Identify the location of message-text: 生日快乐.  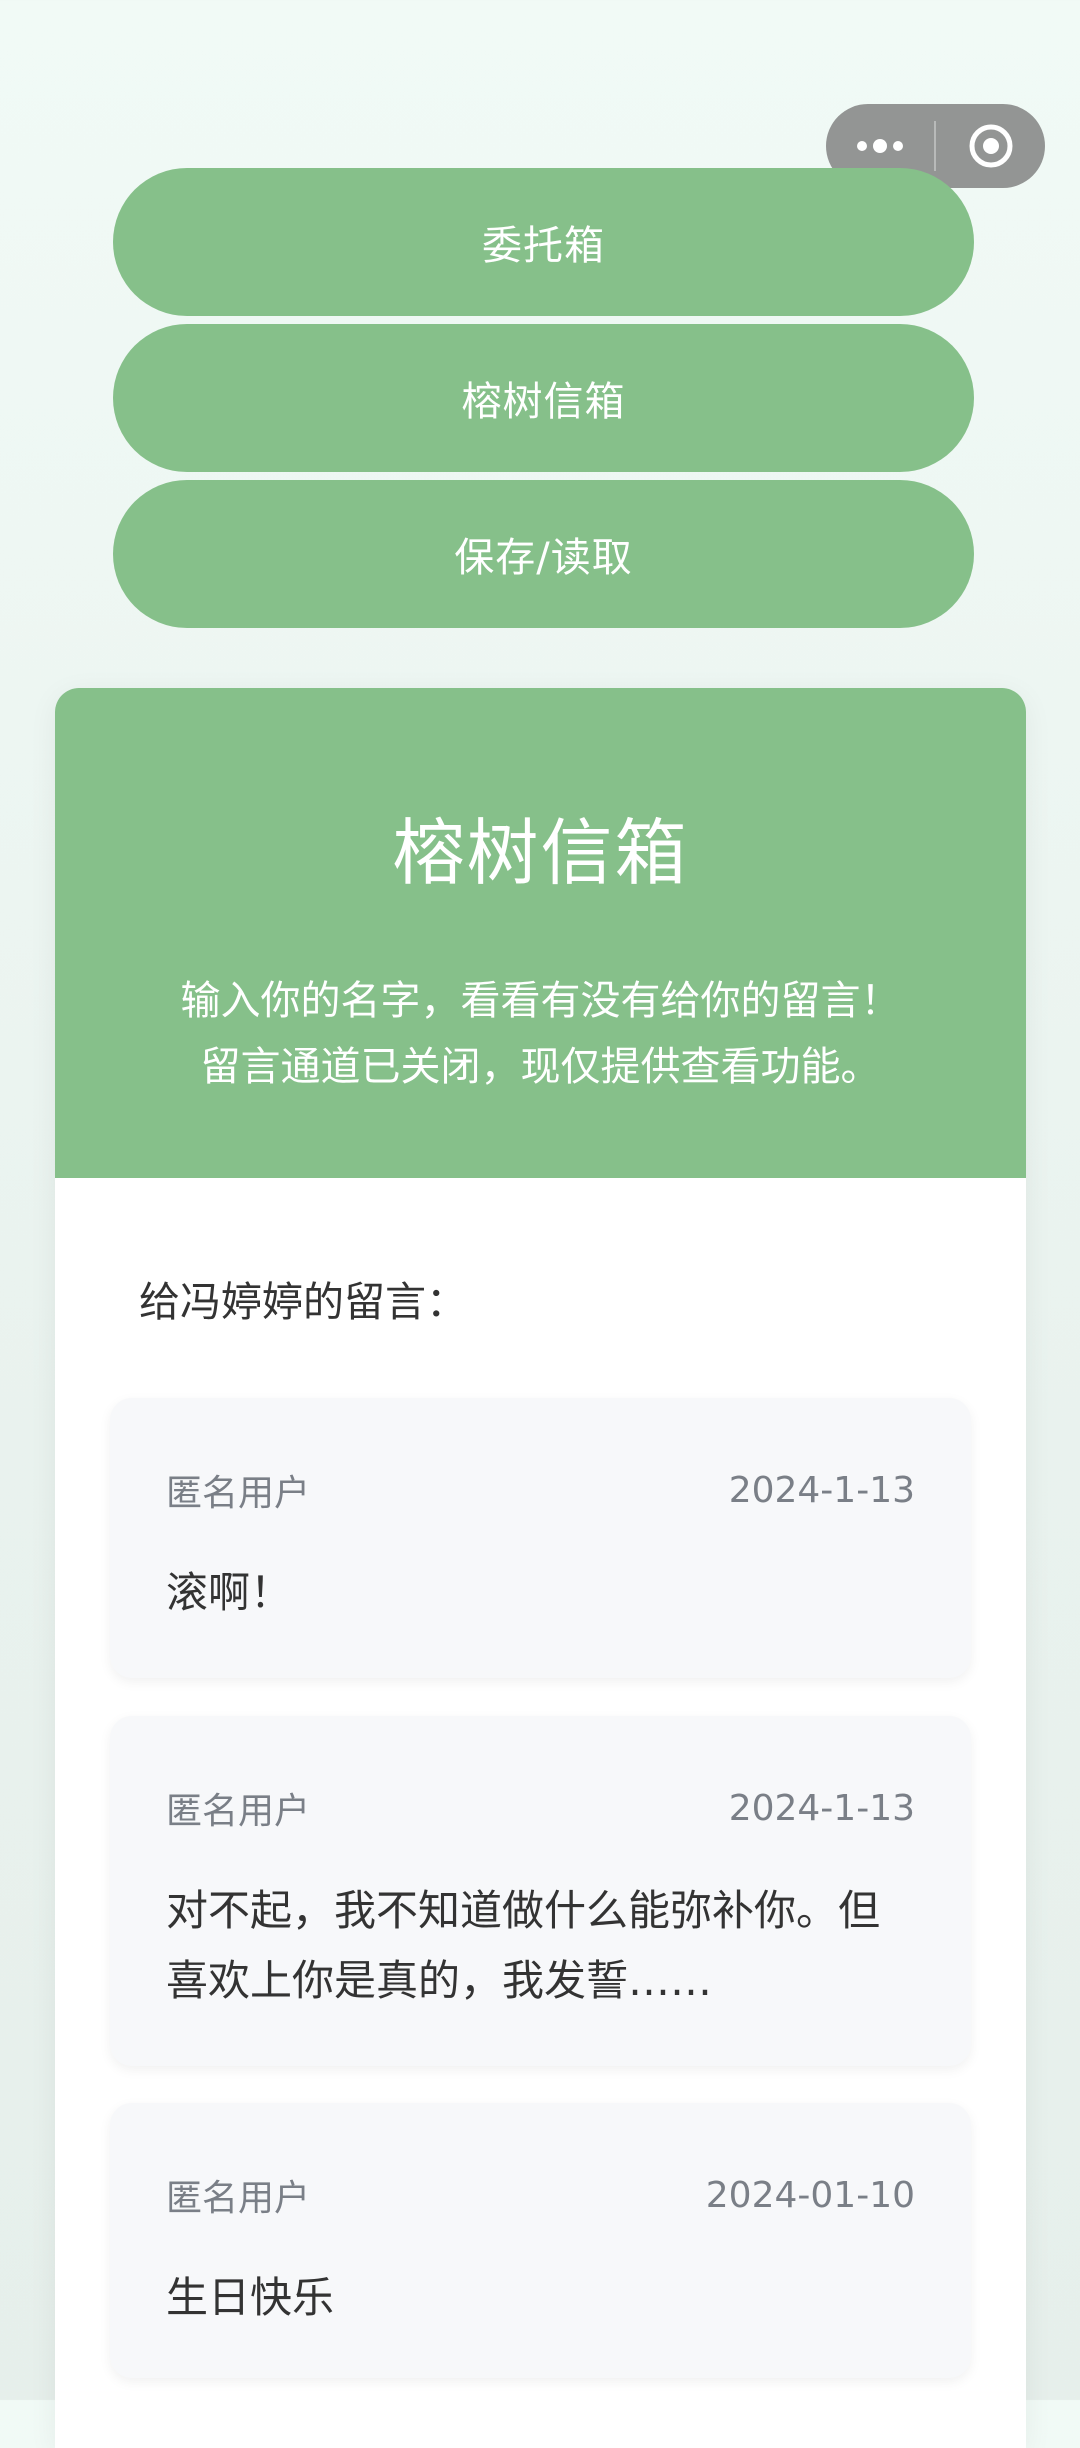
(250, 2297).